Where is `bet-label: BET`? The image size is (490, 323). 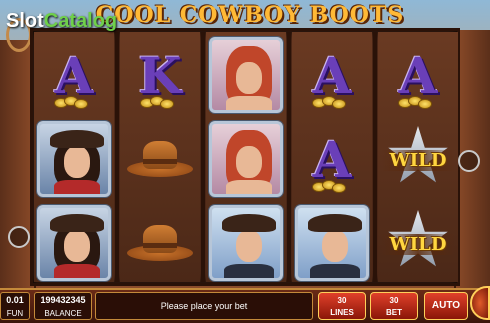
bet-label: BET is located at coordinates (394, 312).